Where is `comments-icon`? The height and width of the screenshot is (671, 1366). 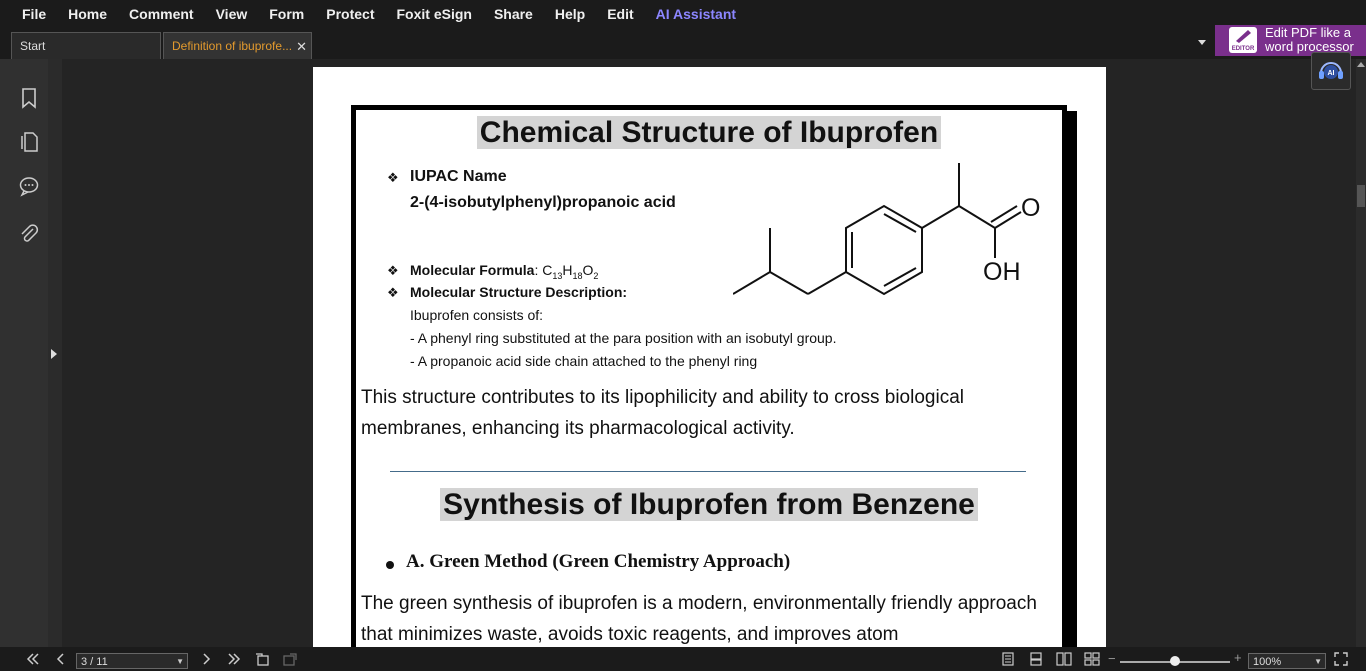
comments-icon is located at coordinates (29, 186).